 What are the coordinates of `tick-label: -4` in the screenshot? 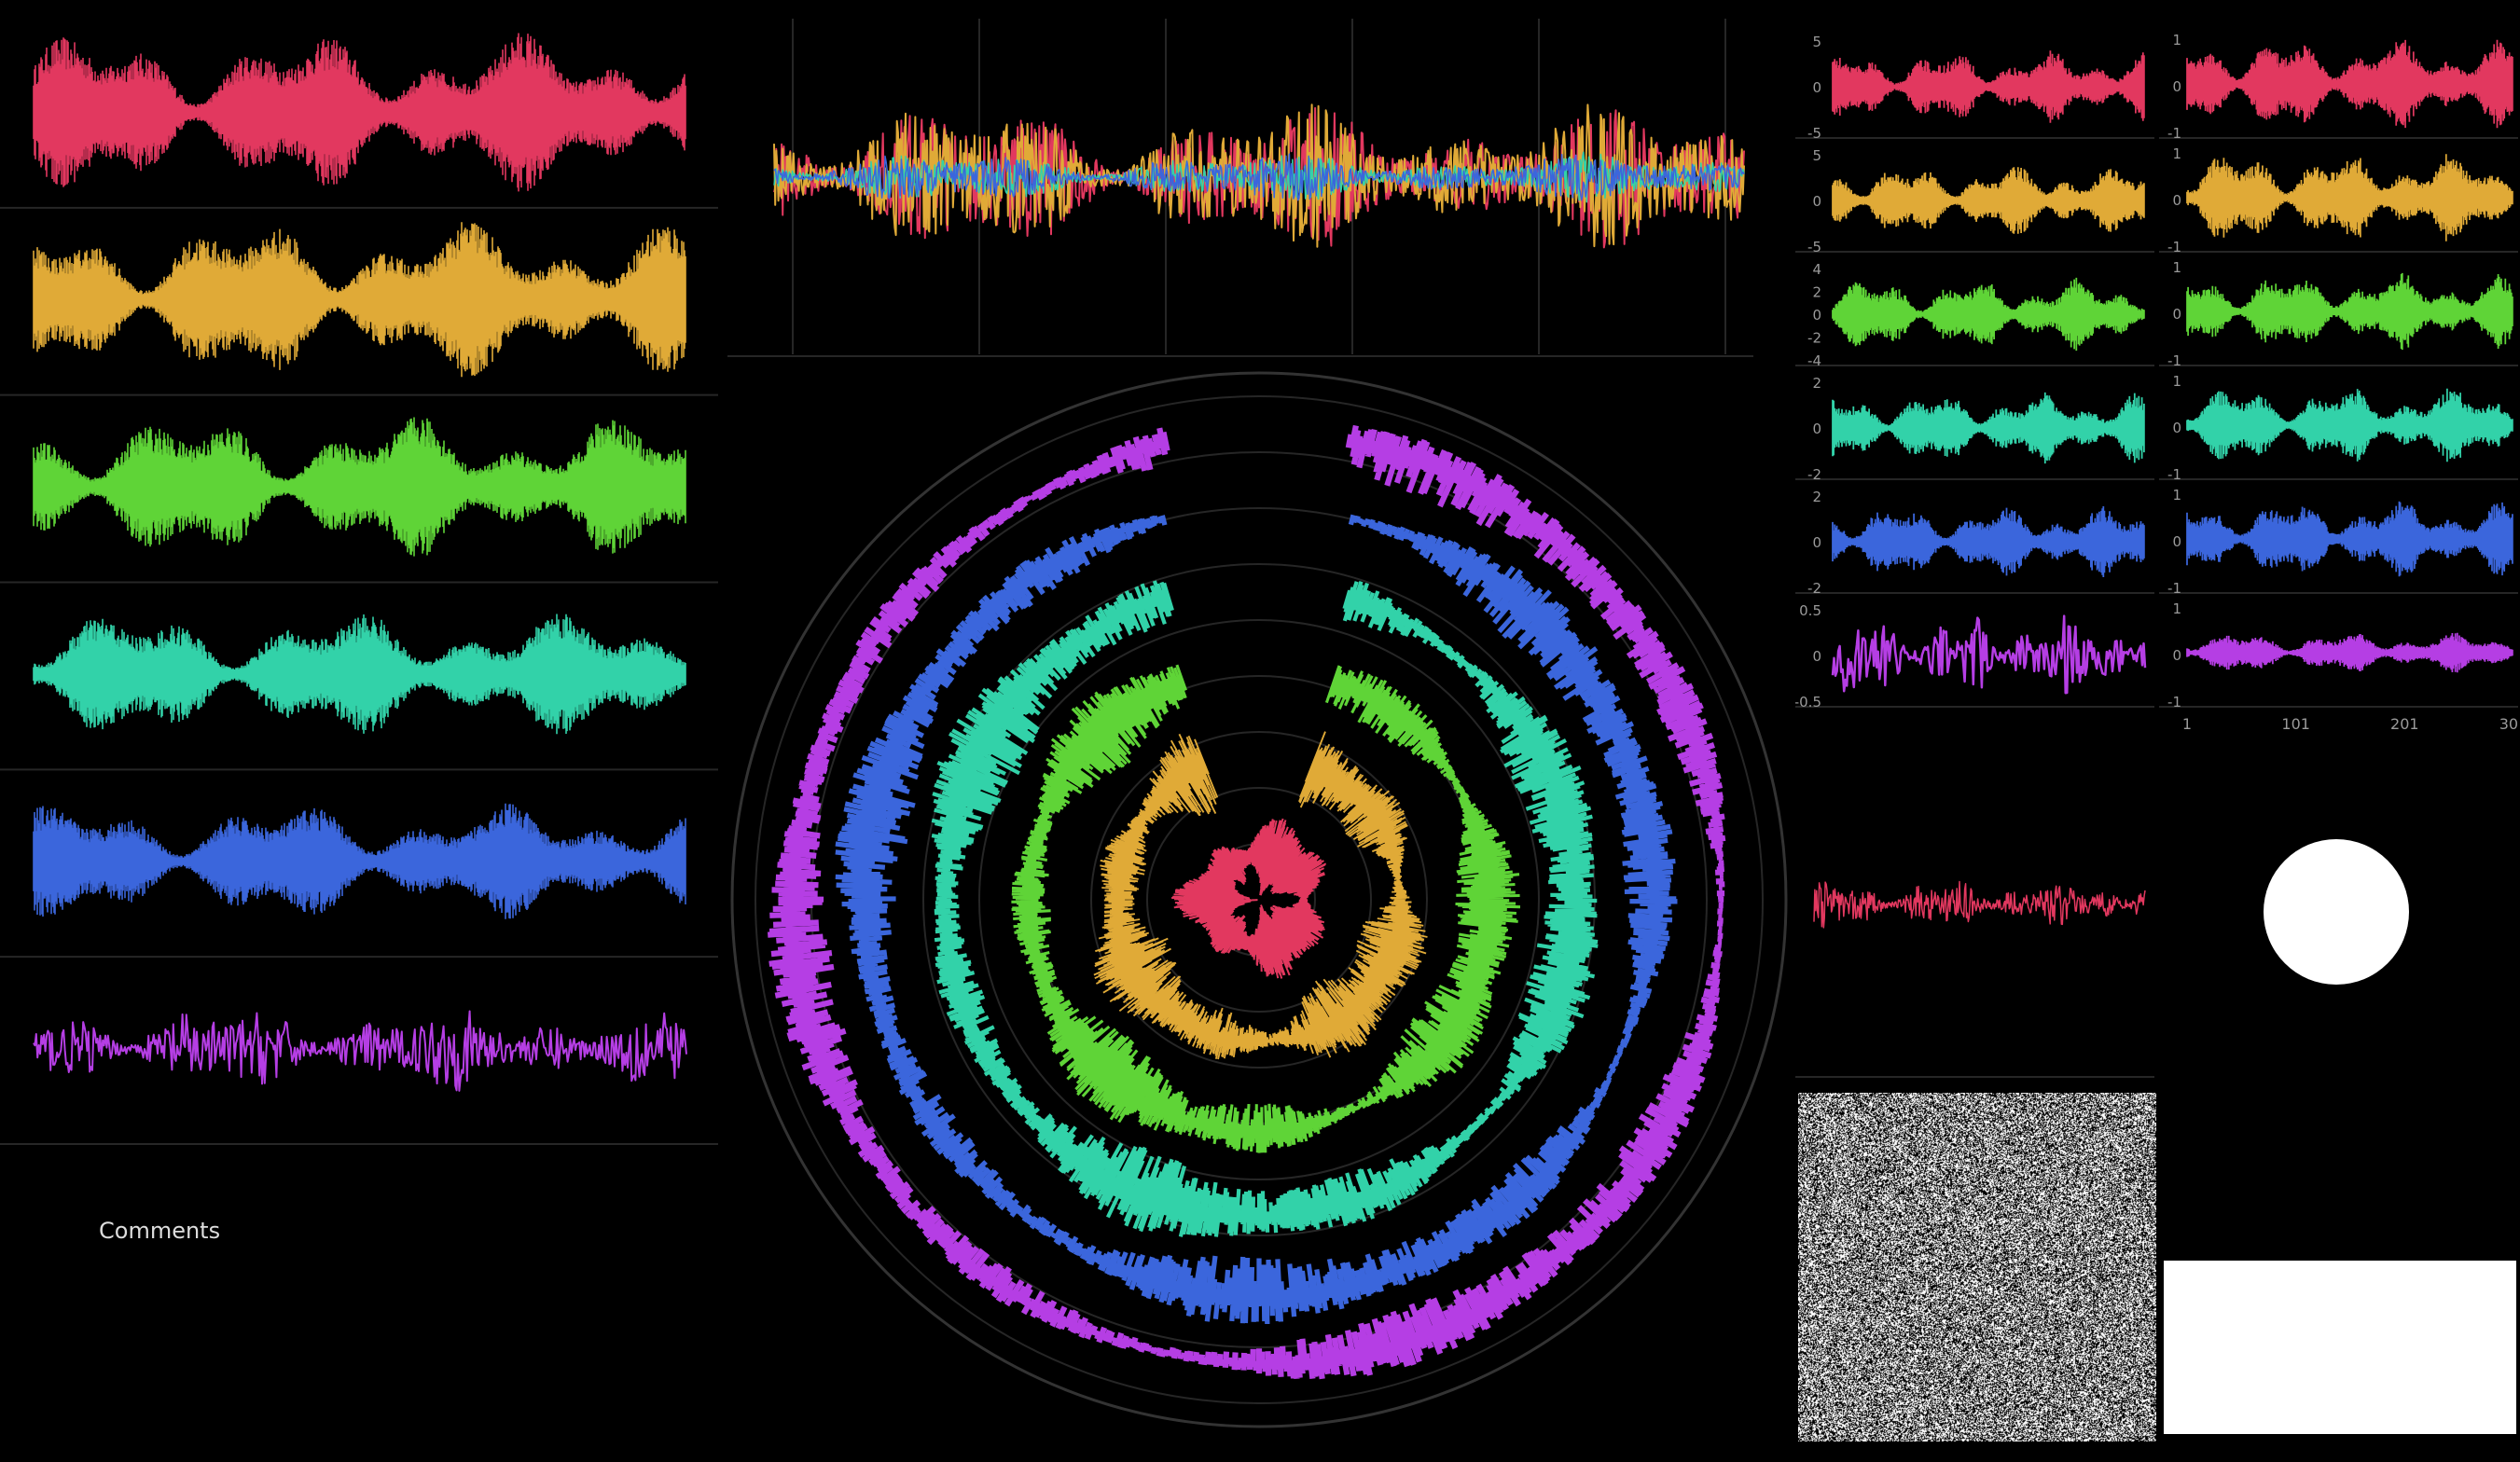 It's located at (1814, 360).